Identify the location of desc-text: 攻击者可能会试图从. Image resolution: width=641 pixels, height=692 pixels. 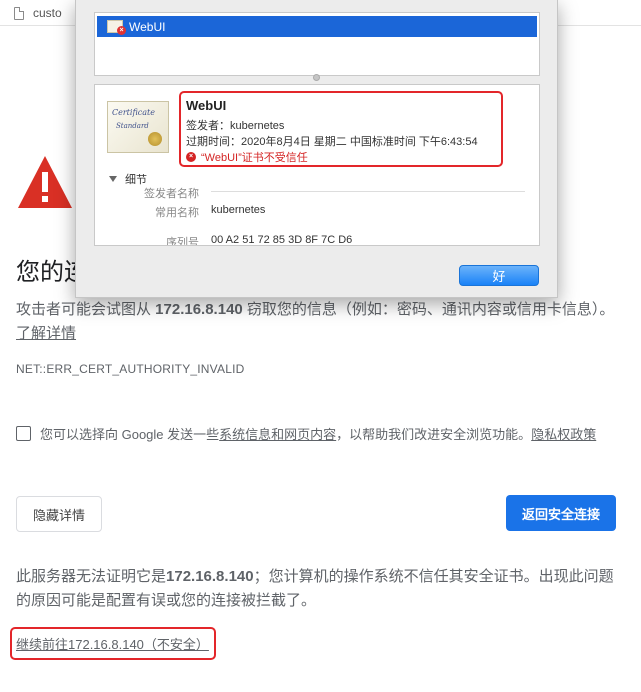
(86, 309).